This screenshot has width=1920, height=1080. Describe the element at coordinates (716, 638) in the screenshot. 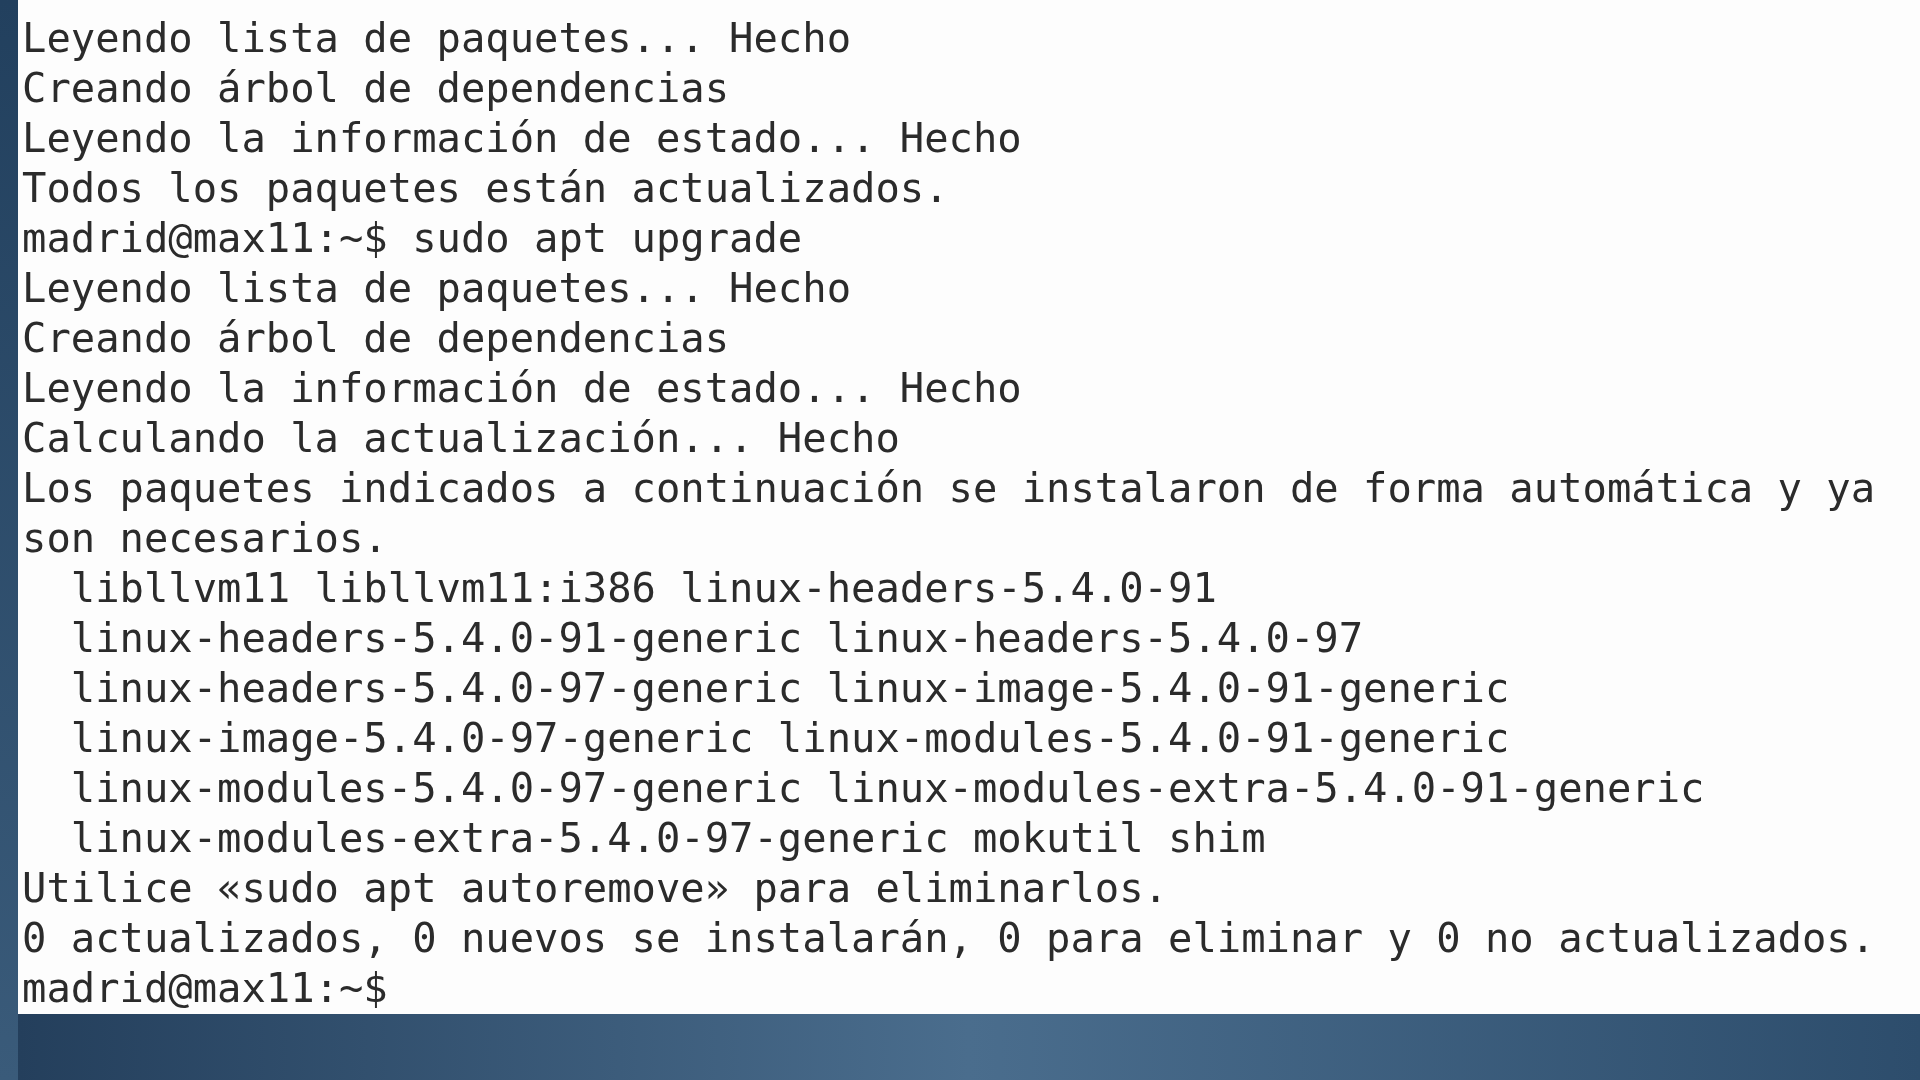

I see `terminal-line: linux-headers-5.4.0-91-generic linux-headers-5.4.0-97` at that location.